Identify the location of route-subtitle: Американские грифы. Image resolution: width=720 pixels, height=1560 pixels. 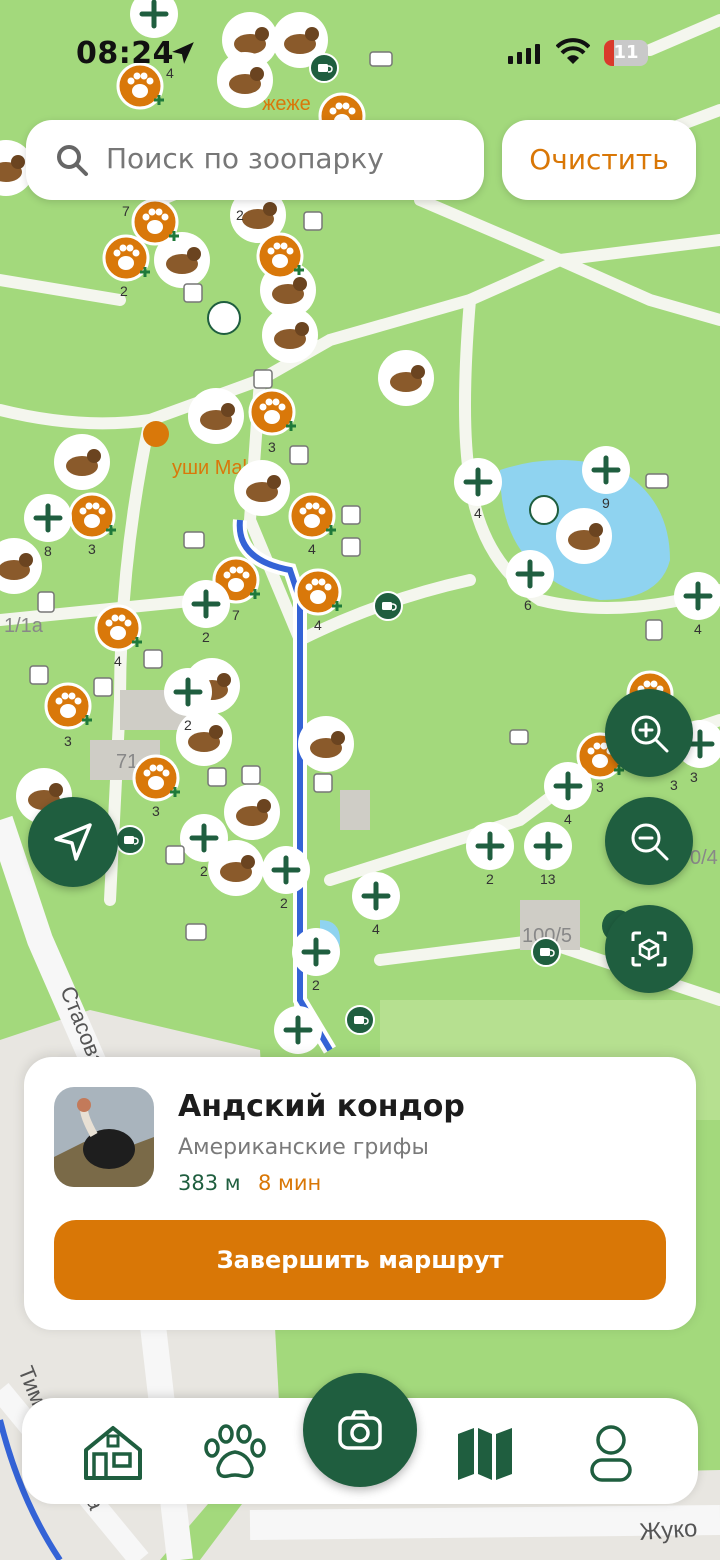
(303, 1147).